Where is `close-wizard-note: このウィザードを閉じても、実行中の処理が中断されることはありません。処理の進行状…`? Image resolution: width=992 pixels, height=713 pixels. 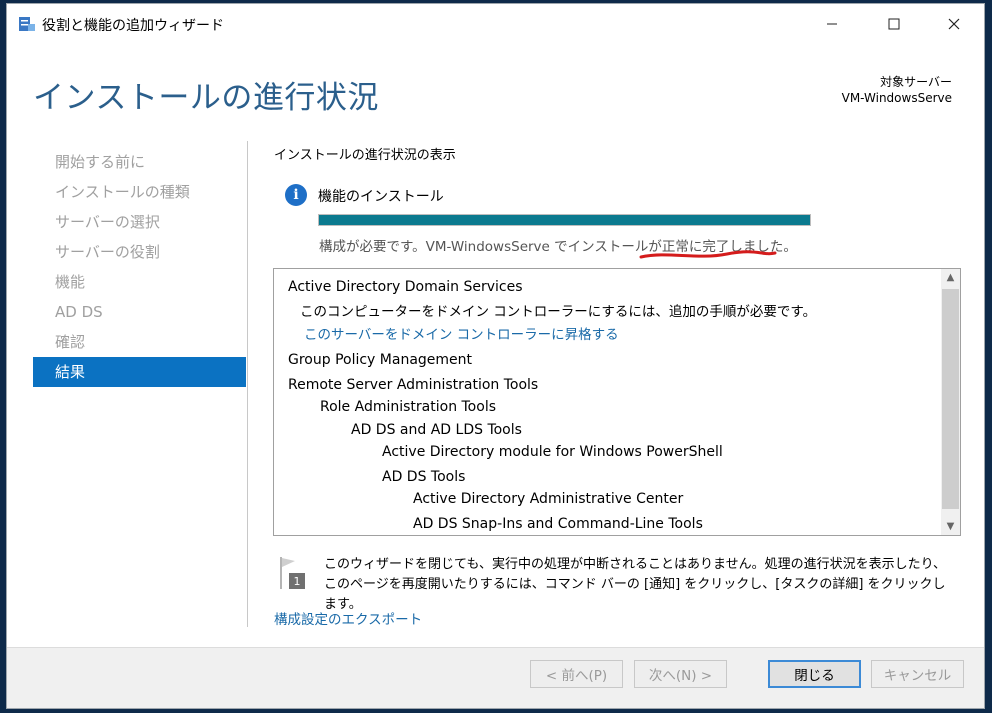 close-wizard-note: このウィザードを閉じても、実行中の処理が中断されることはありません。処理の進行状… is located at coordinates (635, 584).